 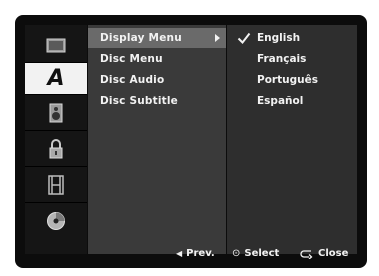 I want to click on option-espanol: Español, so click(x=292, y=101).